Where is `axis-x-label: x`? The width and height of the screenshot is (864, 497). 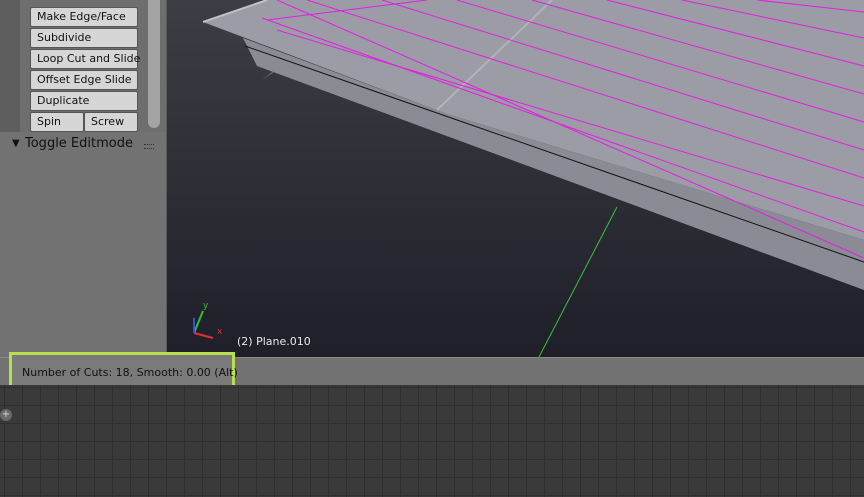
axis-x-label: x is located at coordinates (220, 332).